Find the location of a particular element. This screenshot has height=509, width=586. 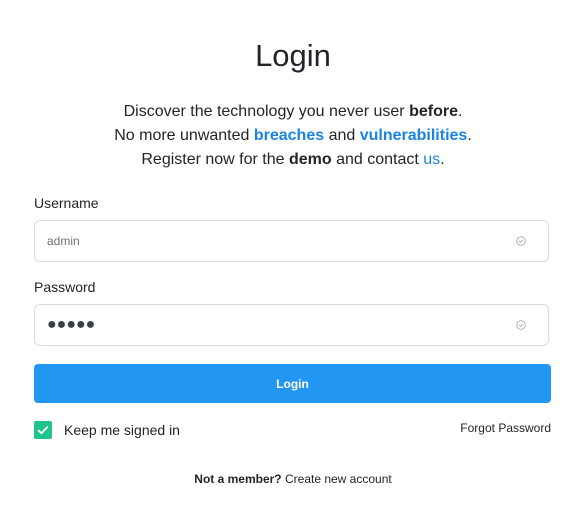

intro-line-2-text: No more unwanted is located at coordinates (184, 135).